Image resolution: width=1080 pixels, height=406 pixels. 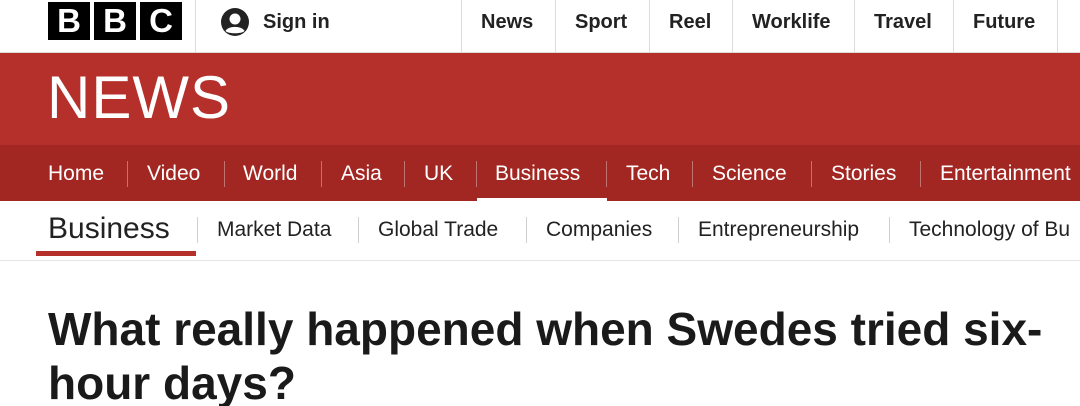 I want to click on topnav-future: Future, so click(x=1004, y=22).